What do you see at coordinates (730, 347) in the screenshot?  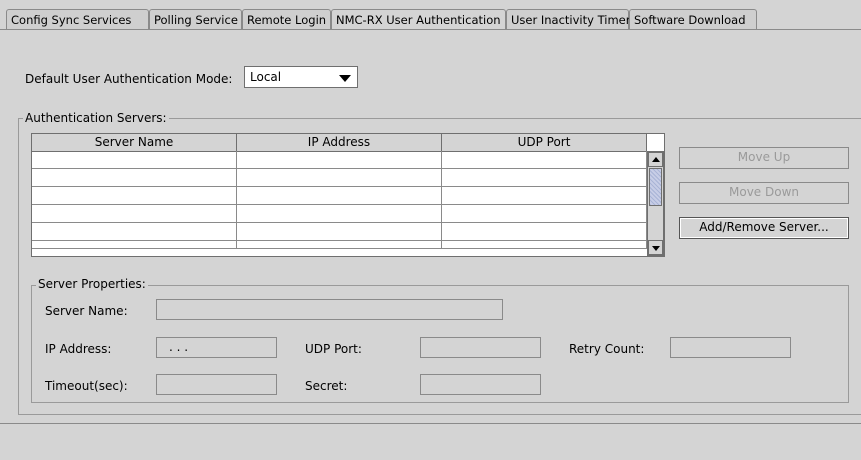 I see `retry-count-field` at bounding box center [730, 347].